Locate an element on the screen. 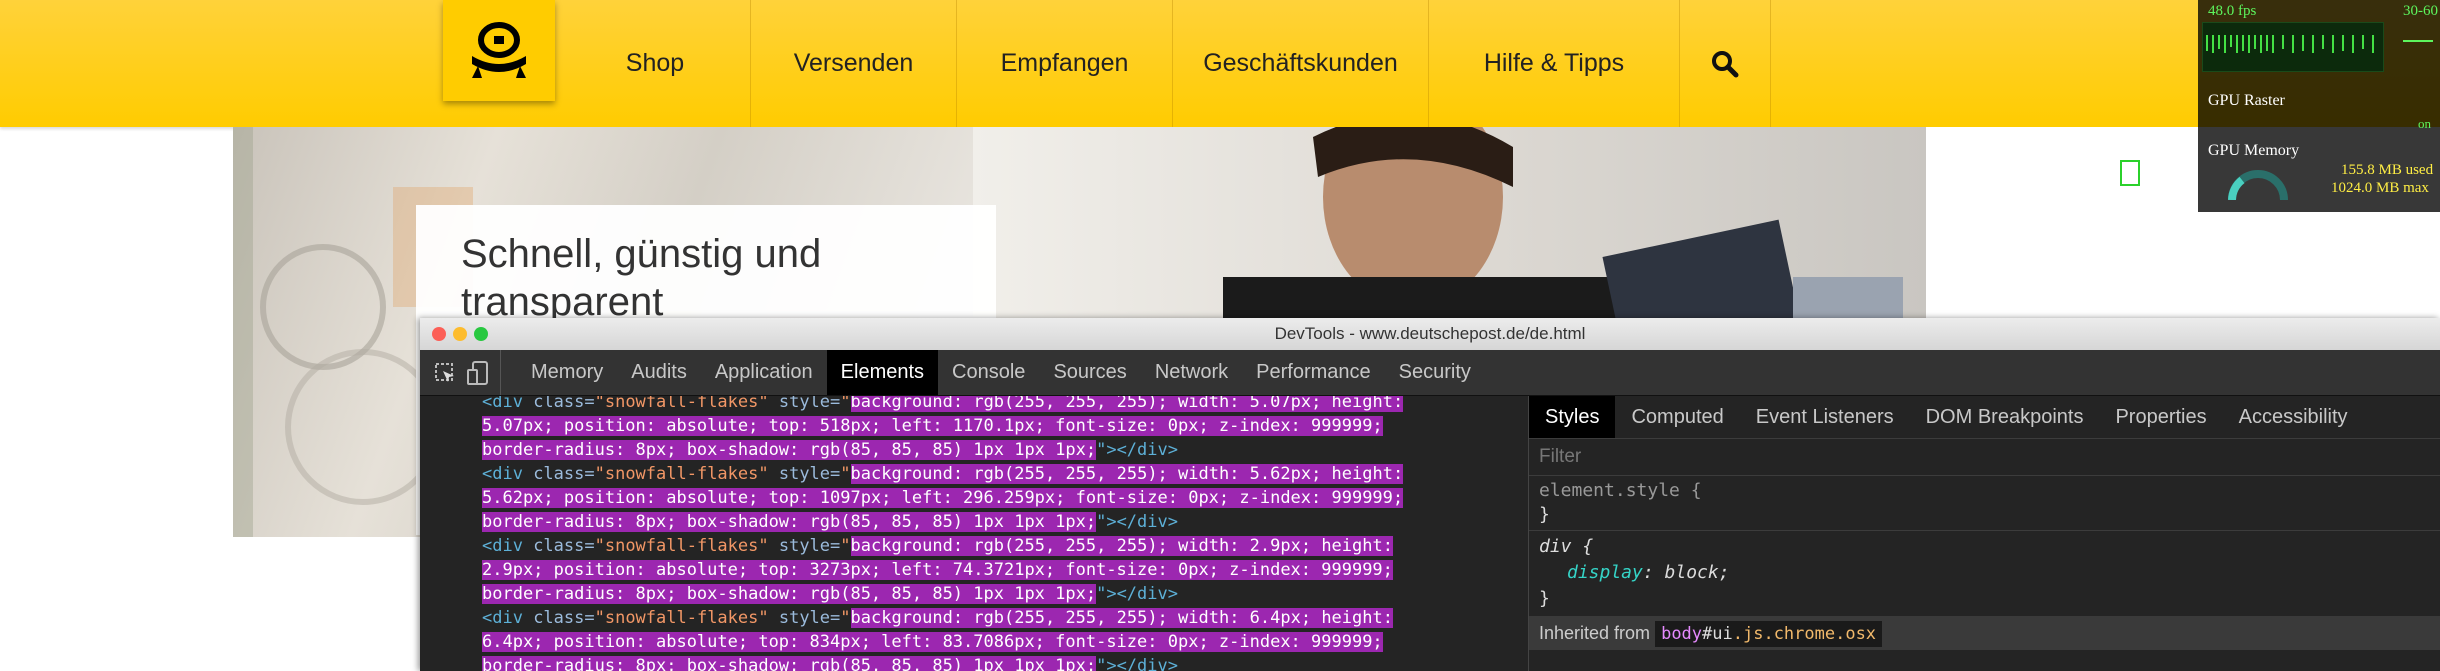  paint-rect-icon is located at coordinates (2130, 173).